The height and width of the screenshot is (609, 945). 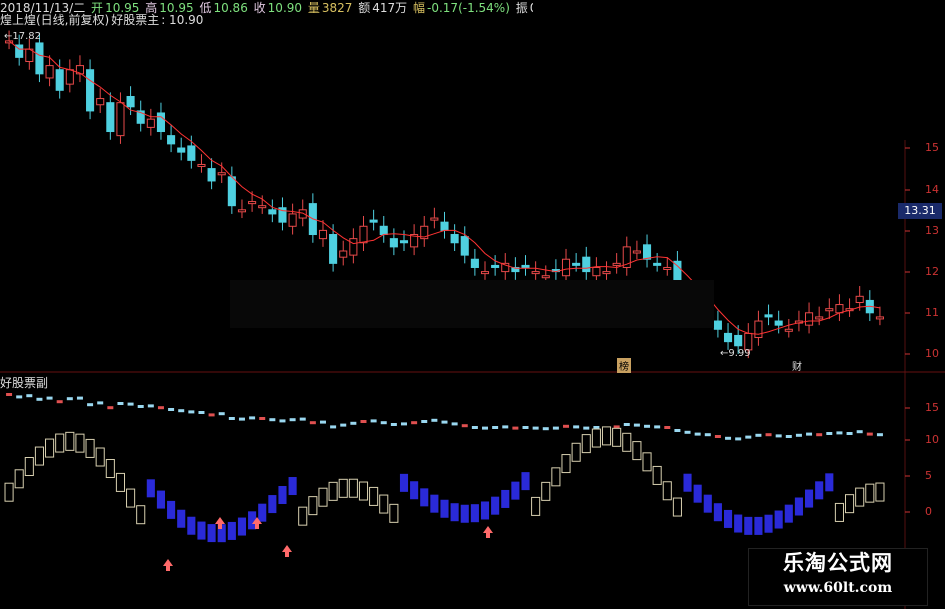 What do you see at coordinates (27, 36) in the screenshot?
I see `high-annotation-value: 17.82` at bounding box center [27, 36].